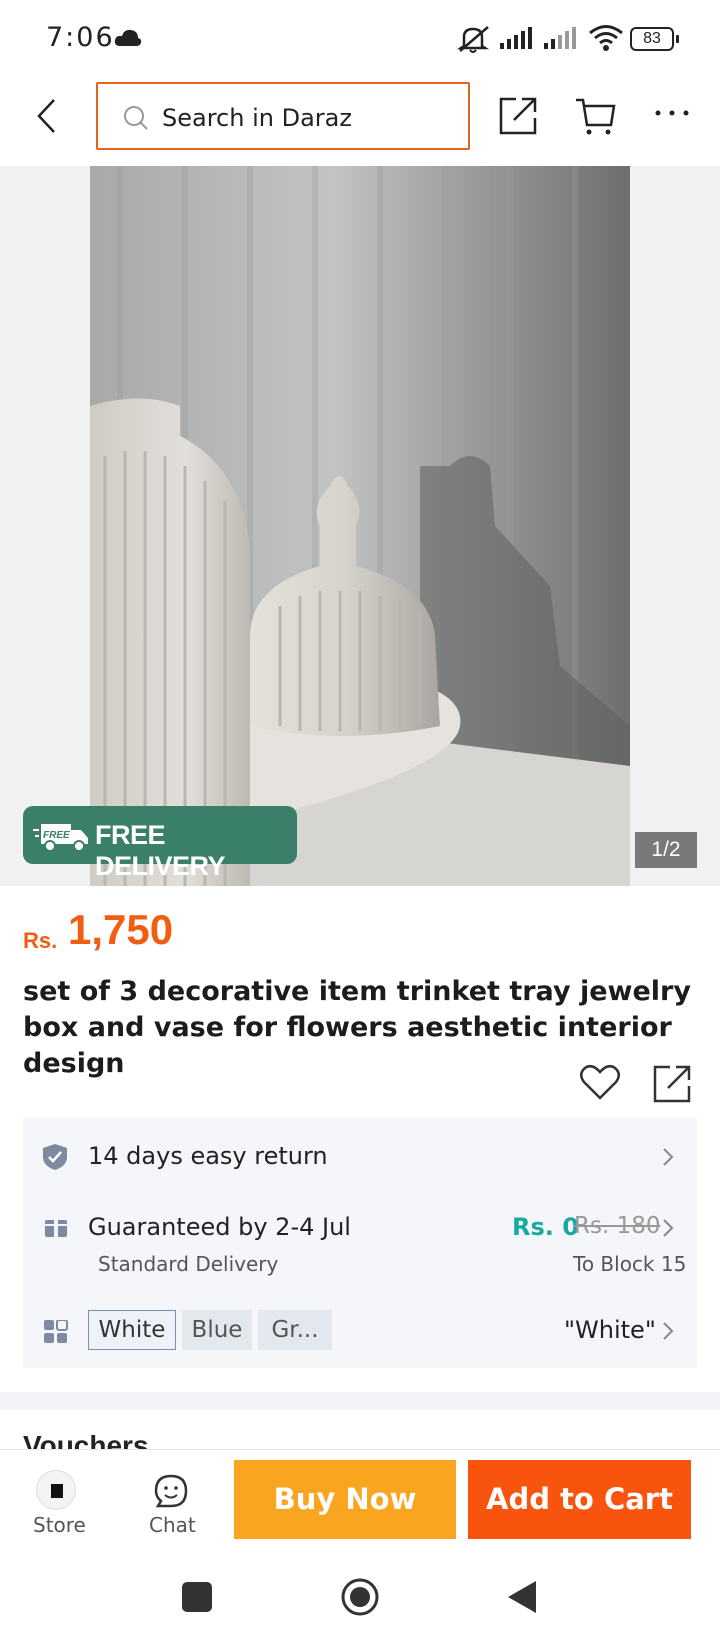  What do you see at coordinates (171, 1491) in the screenshot?
I see `chat-icon` at bounding box center [171, 1491].